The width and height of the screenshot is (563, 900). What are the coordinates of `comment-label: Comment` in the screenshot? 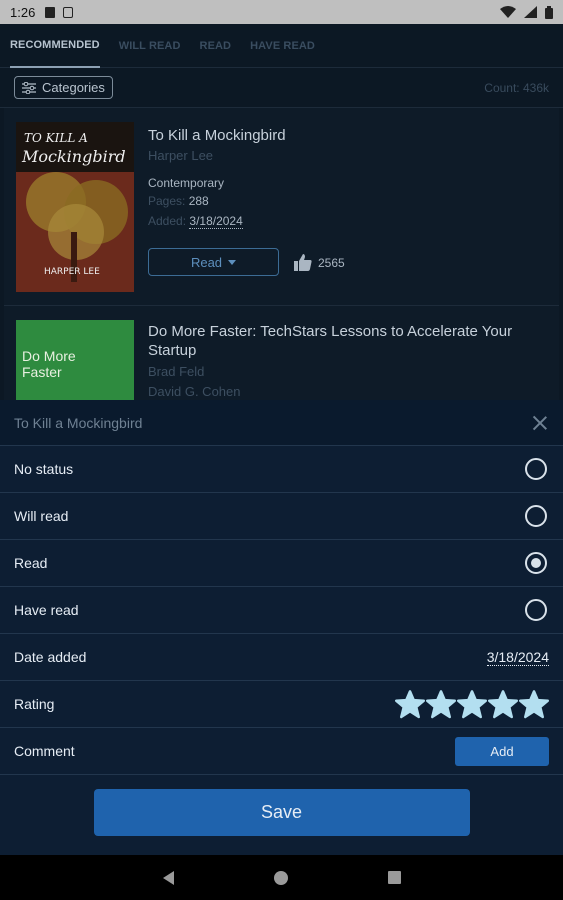 It's located at (44, 751).